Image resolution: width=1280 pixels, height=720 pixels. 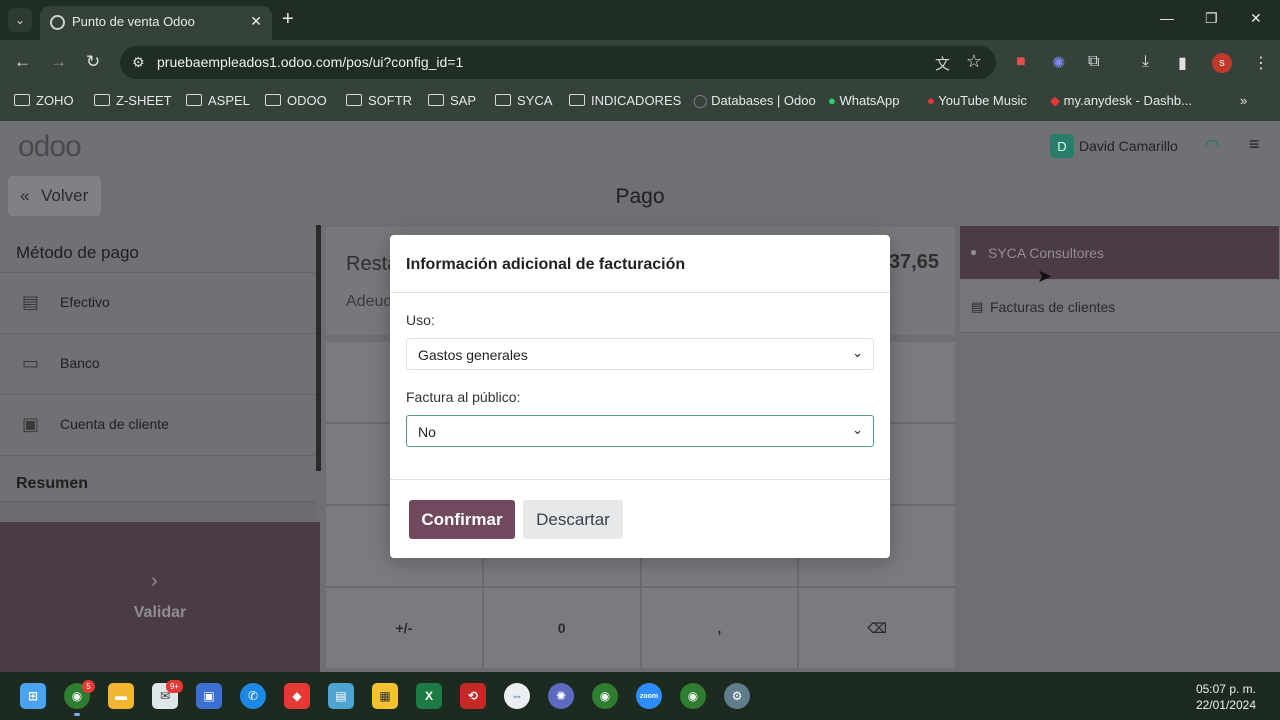 I want to click on forward-arrow-icon: →, so click(x=58, y=62).